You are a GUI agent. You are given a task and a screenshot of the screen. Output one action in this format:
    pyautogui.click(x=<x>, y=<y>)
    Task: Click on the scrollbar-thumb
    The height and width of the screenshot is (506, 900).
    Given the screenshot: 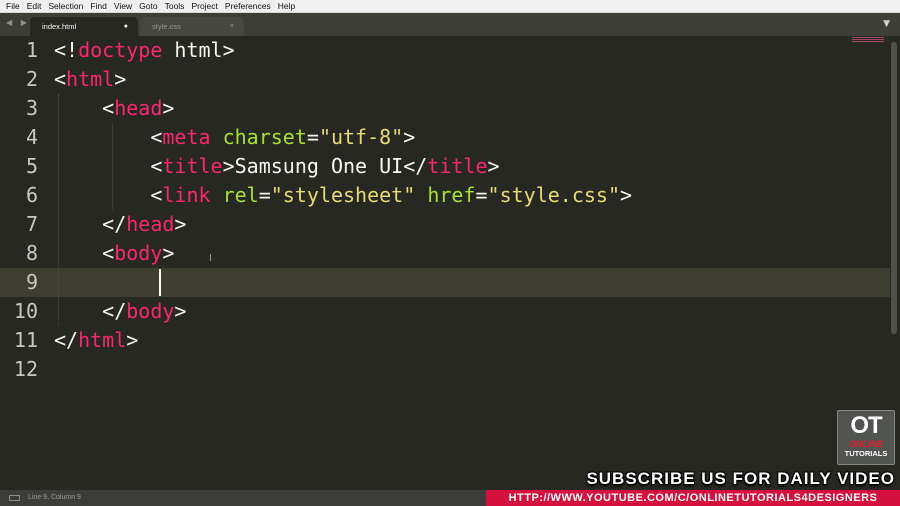 What is the action you would take?
    pyautogui.click(x=894, y=188)
    